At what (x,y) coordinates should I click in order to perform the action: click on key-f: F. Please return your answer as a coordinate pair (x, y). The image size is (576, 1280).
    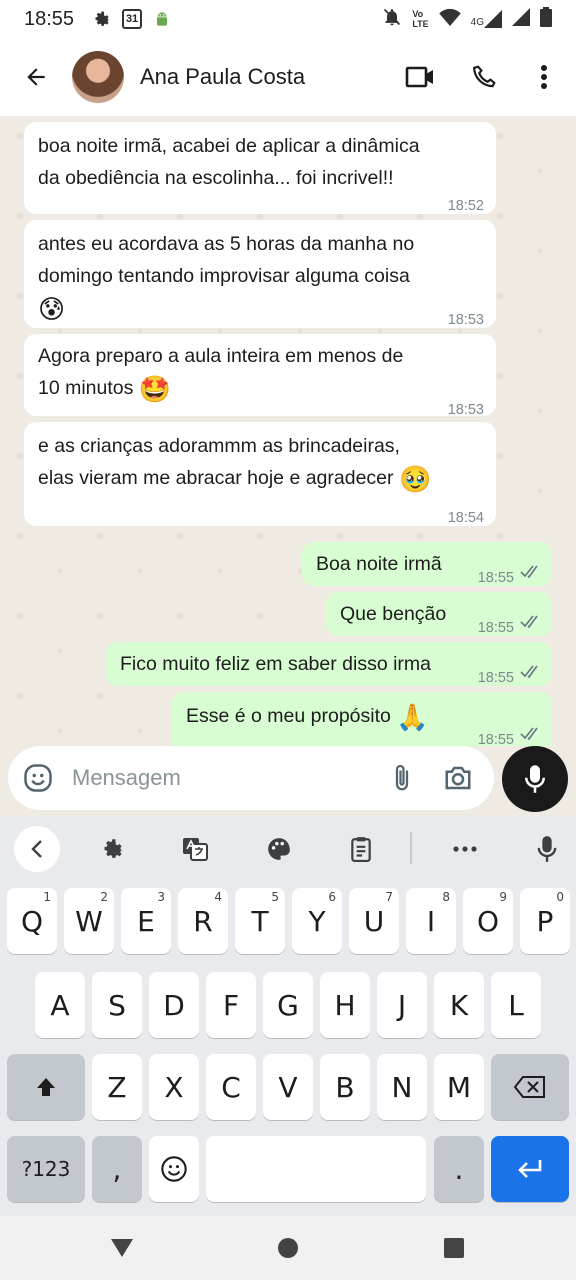
    Looking at the image, I should click on (231, 1005).